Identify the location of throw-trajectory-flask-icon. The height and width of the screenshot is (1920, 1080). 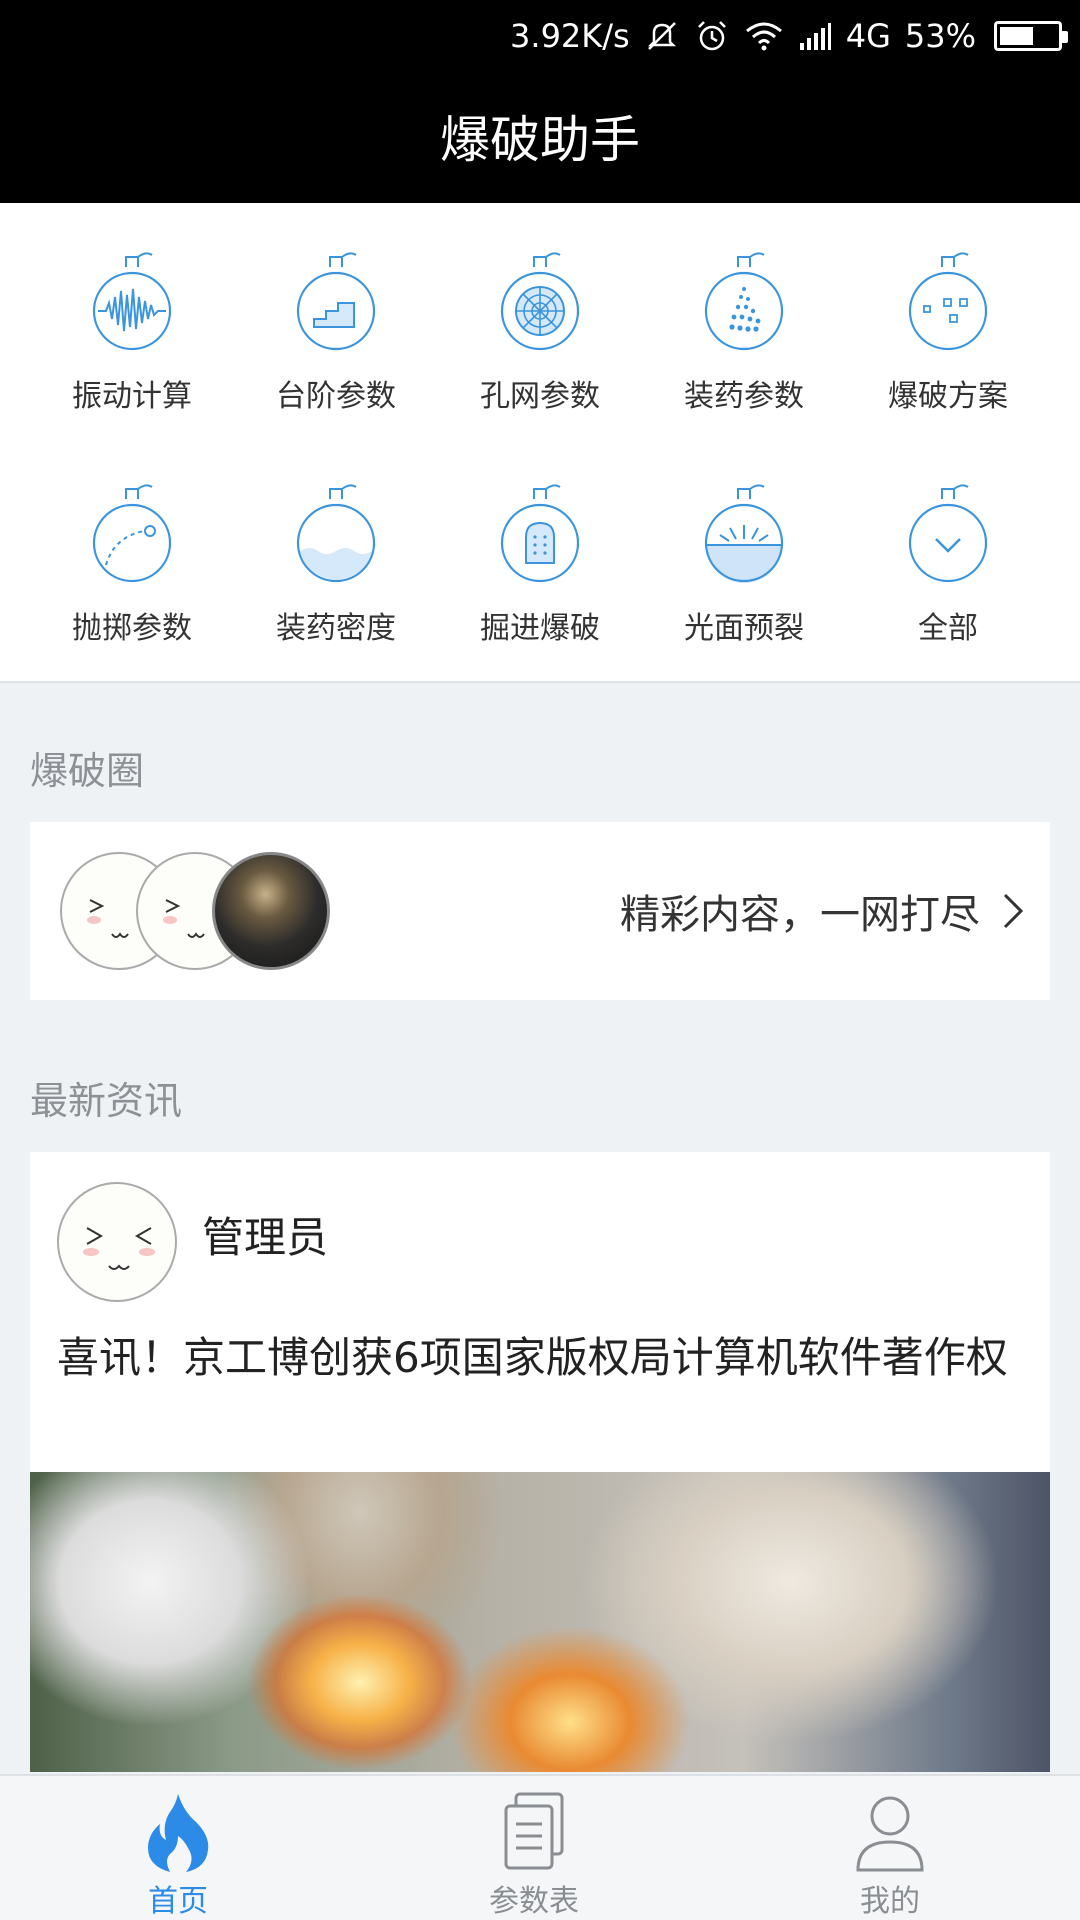
(132, 533).